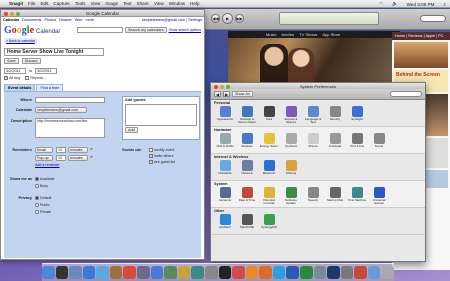 The width and height of the screenshot is (450, 281). Describe the element at coordinates (421, 4) in the screenshot. I see `menu-clock: Wed 3:05 PM` at that location.